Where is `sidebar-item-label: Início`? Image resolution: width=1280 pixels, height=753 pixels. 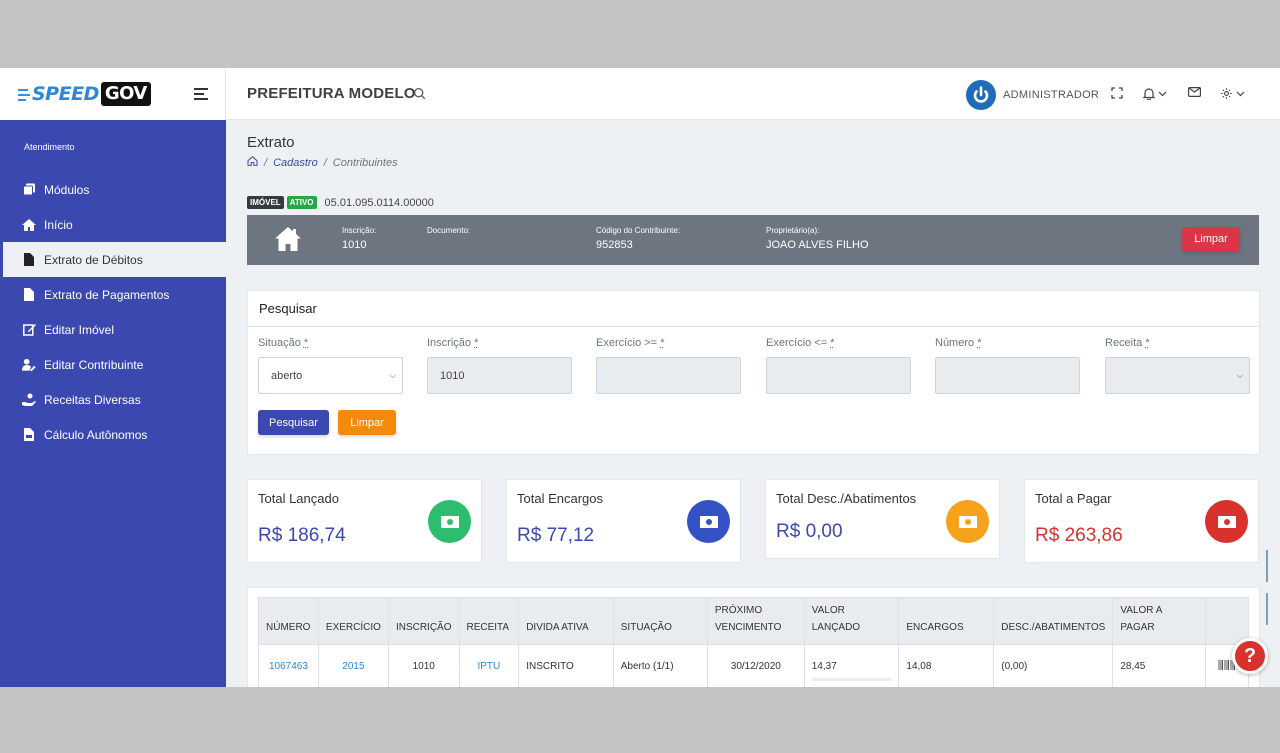 sidebar-item-label: Início is located at coordinates (58, 224).